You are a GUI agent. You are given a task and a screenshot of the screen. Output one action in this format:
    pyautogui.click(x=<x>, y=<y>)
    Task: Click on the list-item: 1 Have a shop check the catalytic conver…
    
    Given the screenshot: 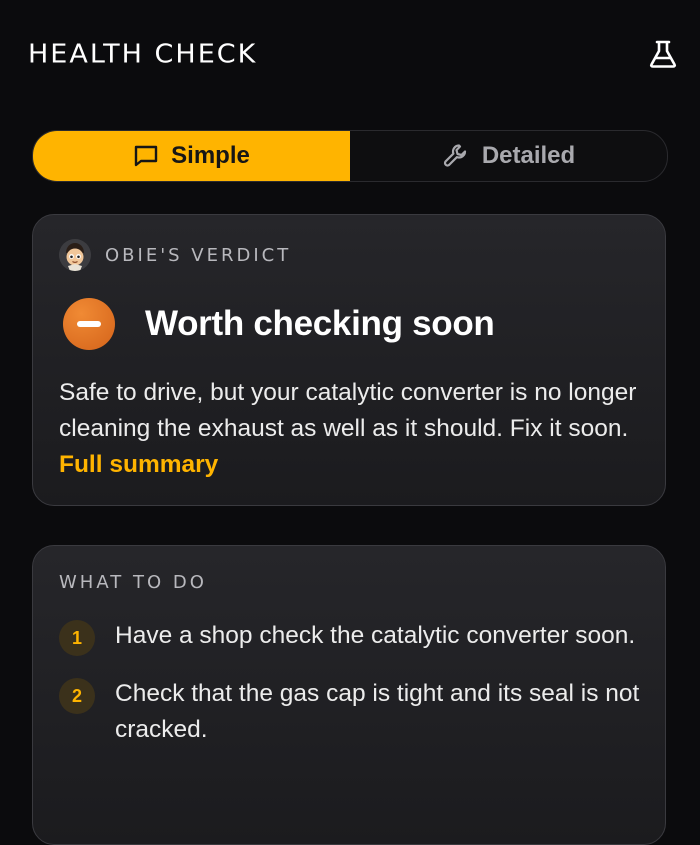 What is the action you would take?
    pyautogui.click(x=352, y=637)
    